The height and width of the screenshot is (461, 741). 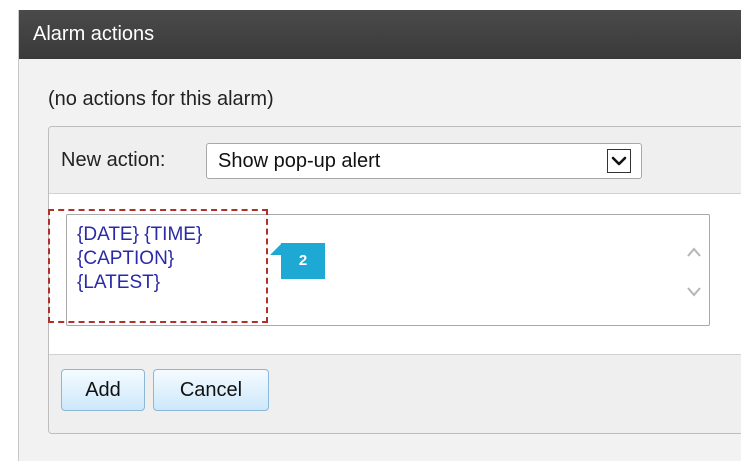 What do you see at coordinates (380, 34) in the screenshot?
I see `dialog-title: Alarm actions` at bounding box center [380, 34].